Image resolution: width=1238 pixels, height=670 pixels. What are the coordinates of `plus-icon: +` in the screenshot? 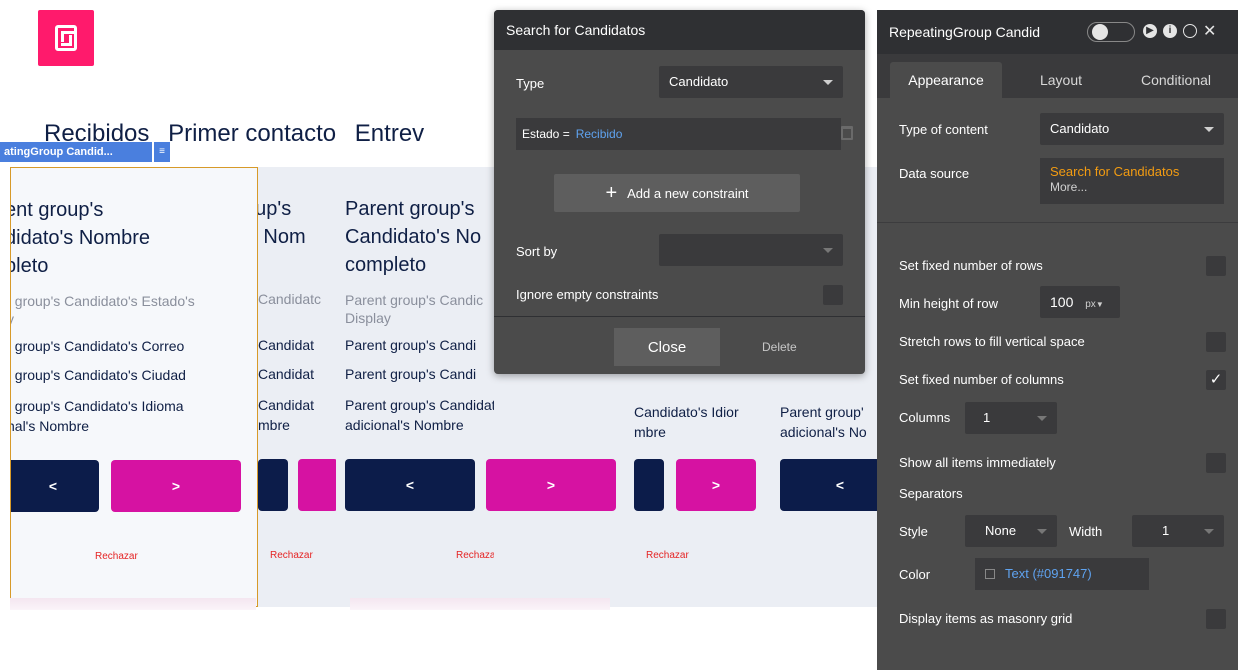 It's located at (611, 193).